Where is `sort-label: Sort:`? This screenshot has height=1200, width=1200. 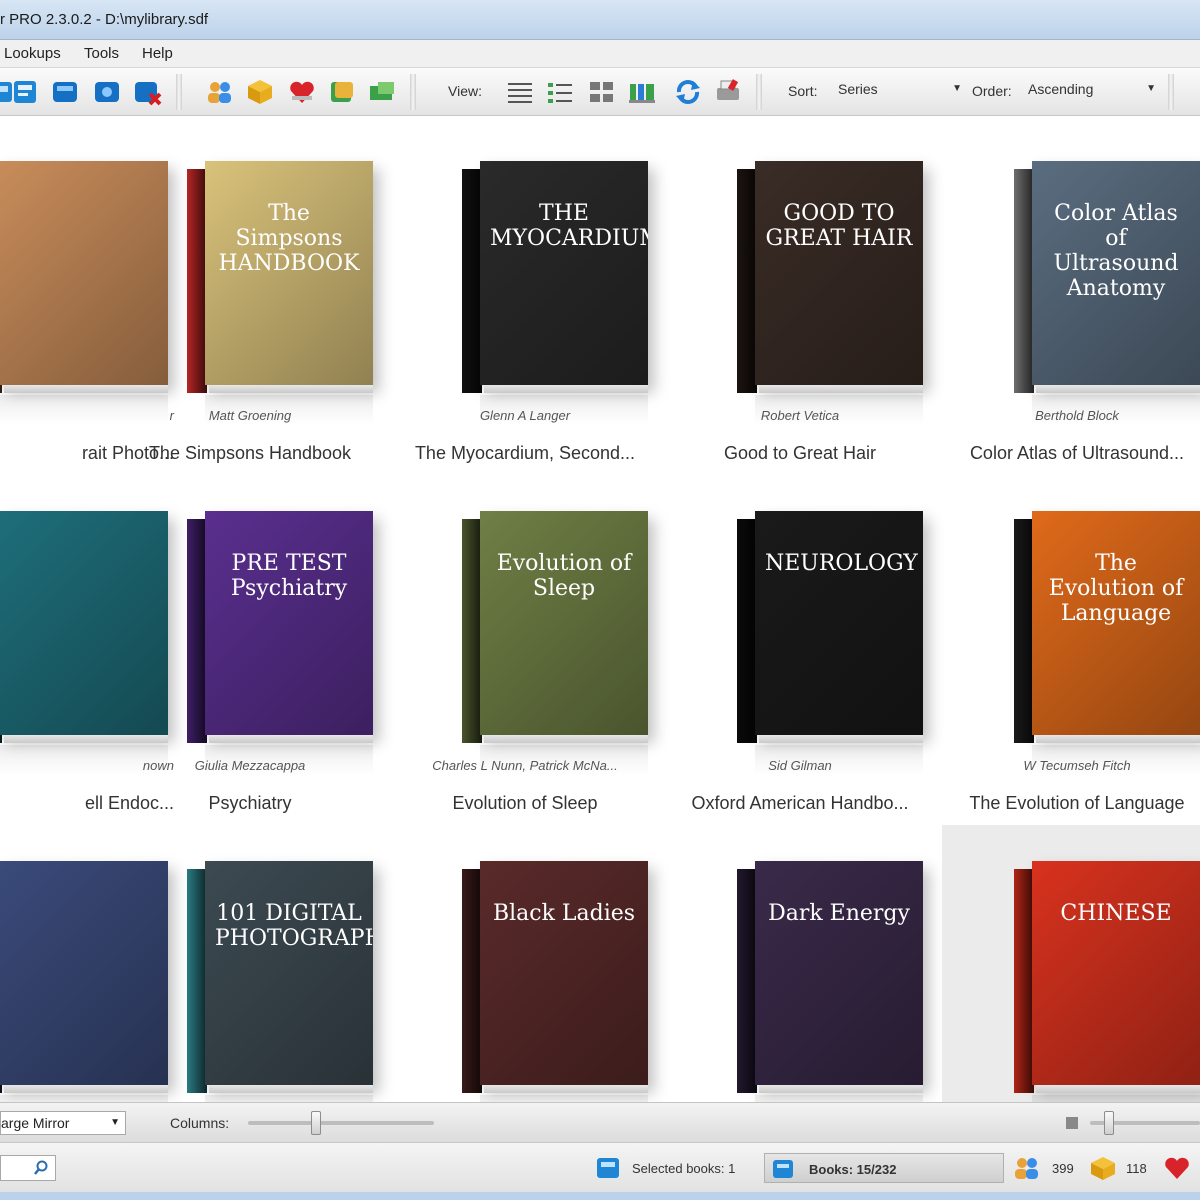 sort-label: Sort: is located at coordinates (803, 91).